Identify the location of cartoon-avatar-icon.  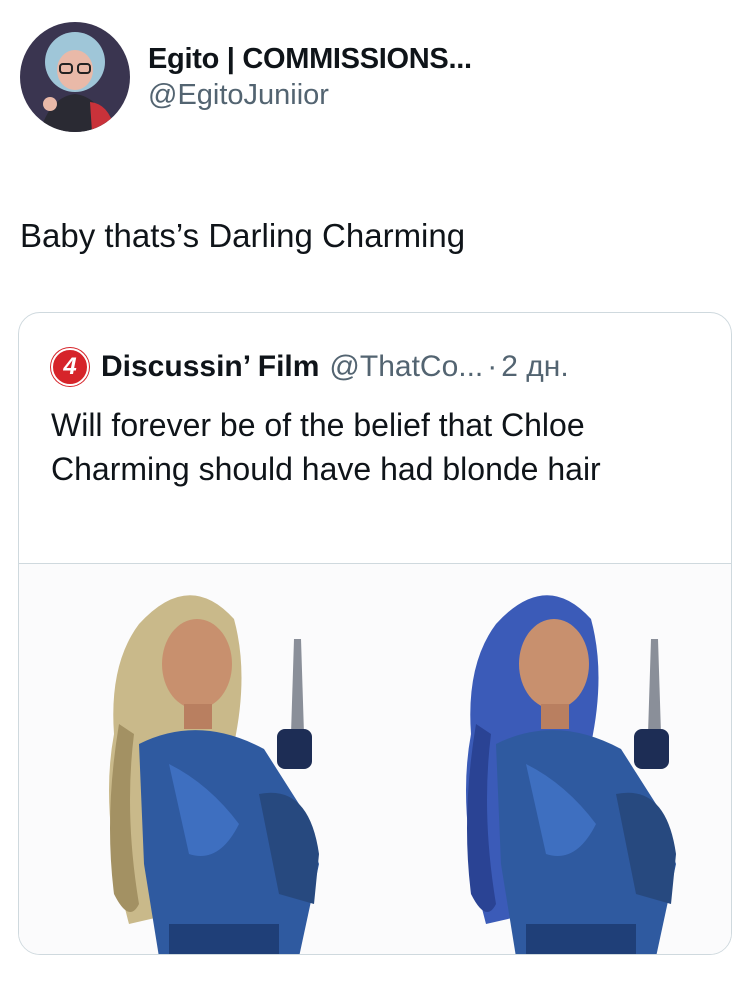
(75, 77).